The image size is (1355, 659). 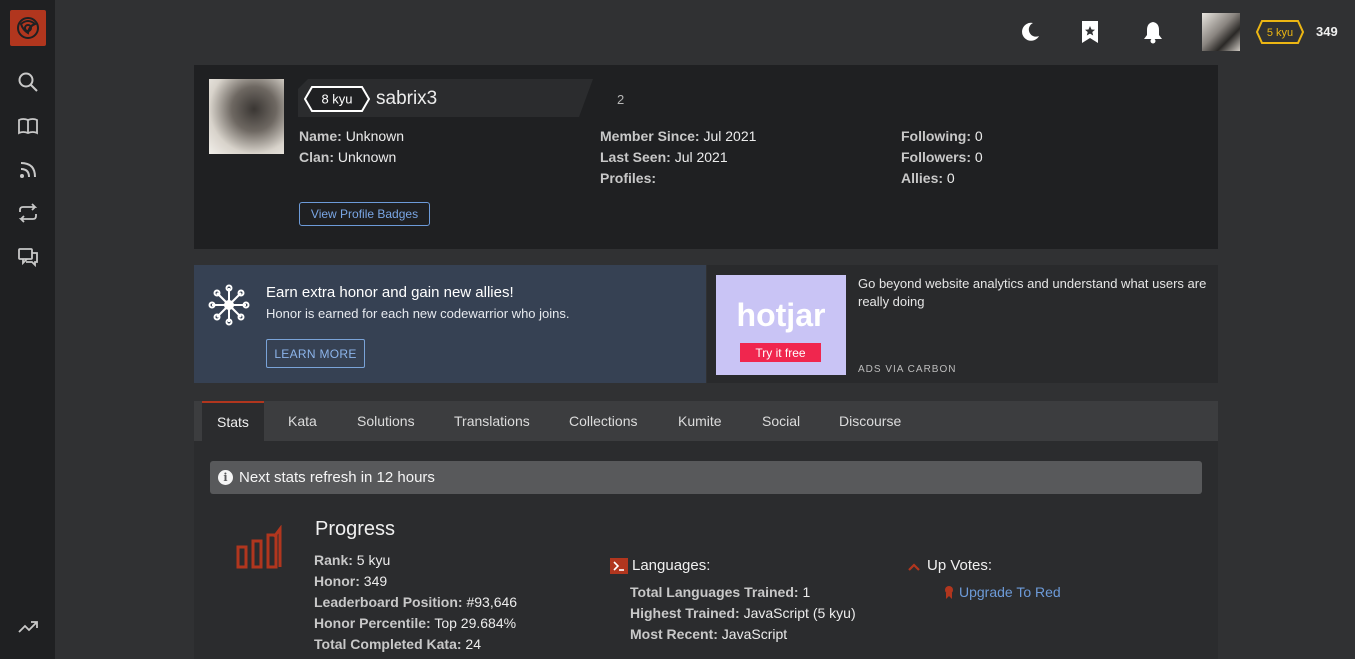 I want to click on info-row: Allies: 0, so click(x=942, y=178).